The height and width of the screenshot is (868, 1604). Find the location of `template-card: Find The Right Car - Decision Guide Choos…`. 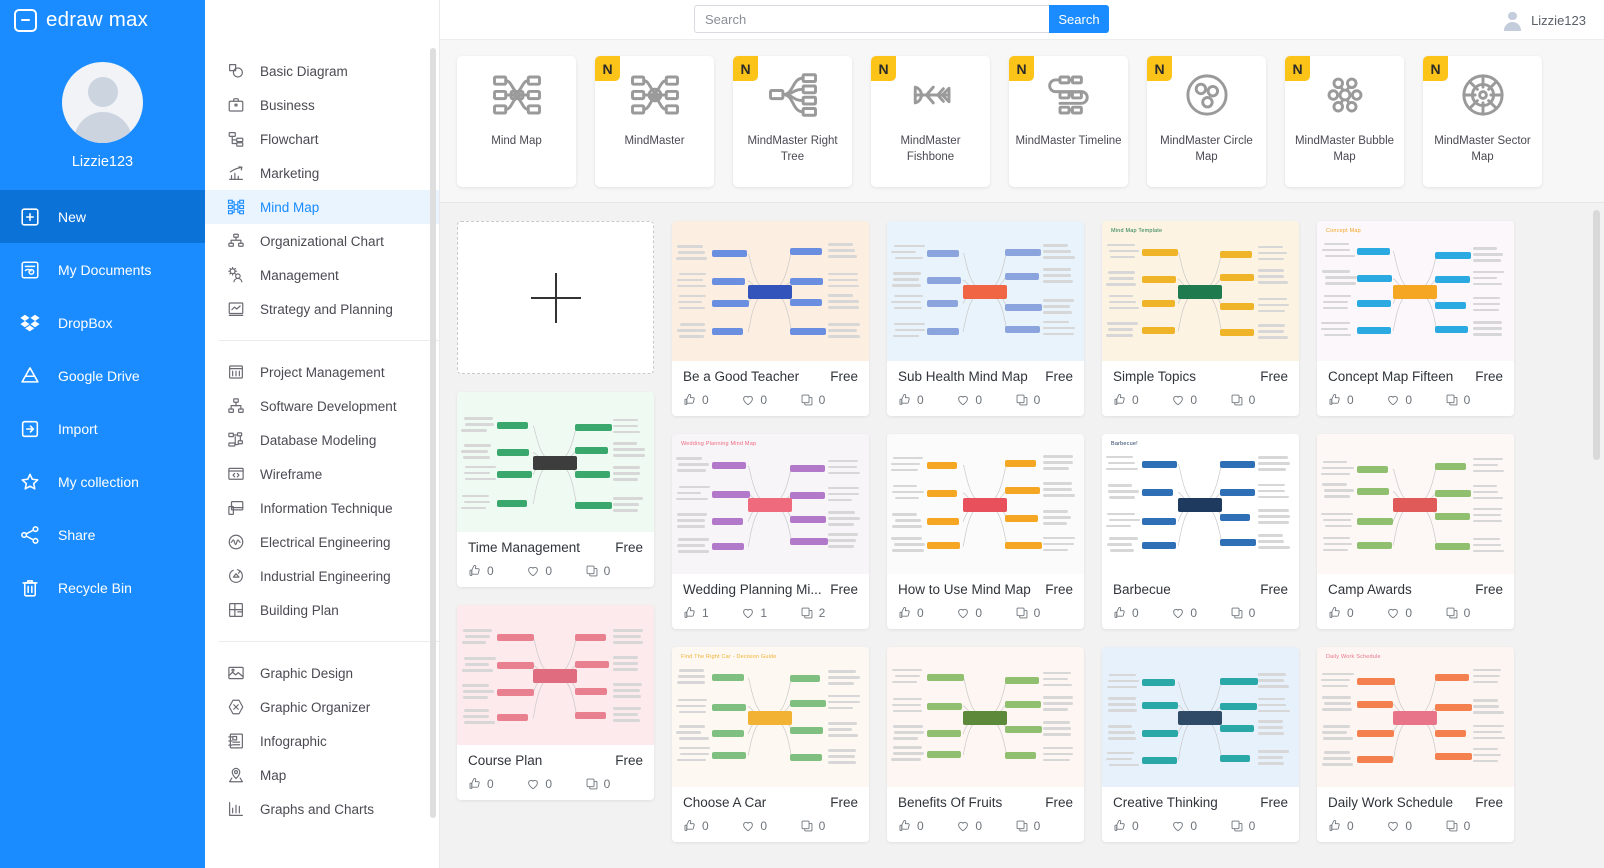

template-card: Find The Right Car - Decision Guide Choos… is located at coordinates (770, 744).